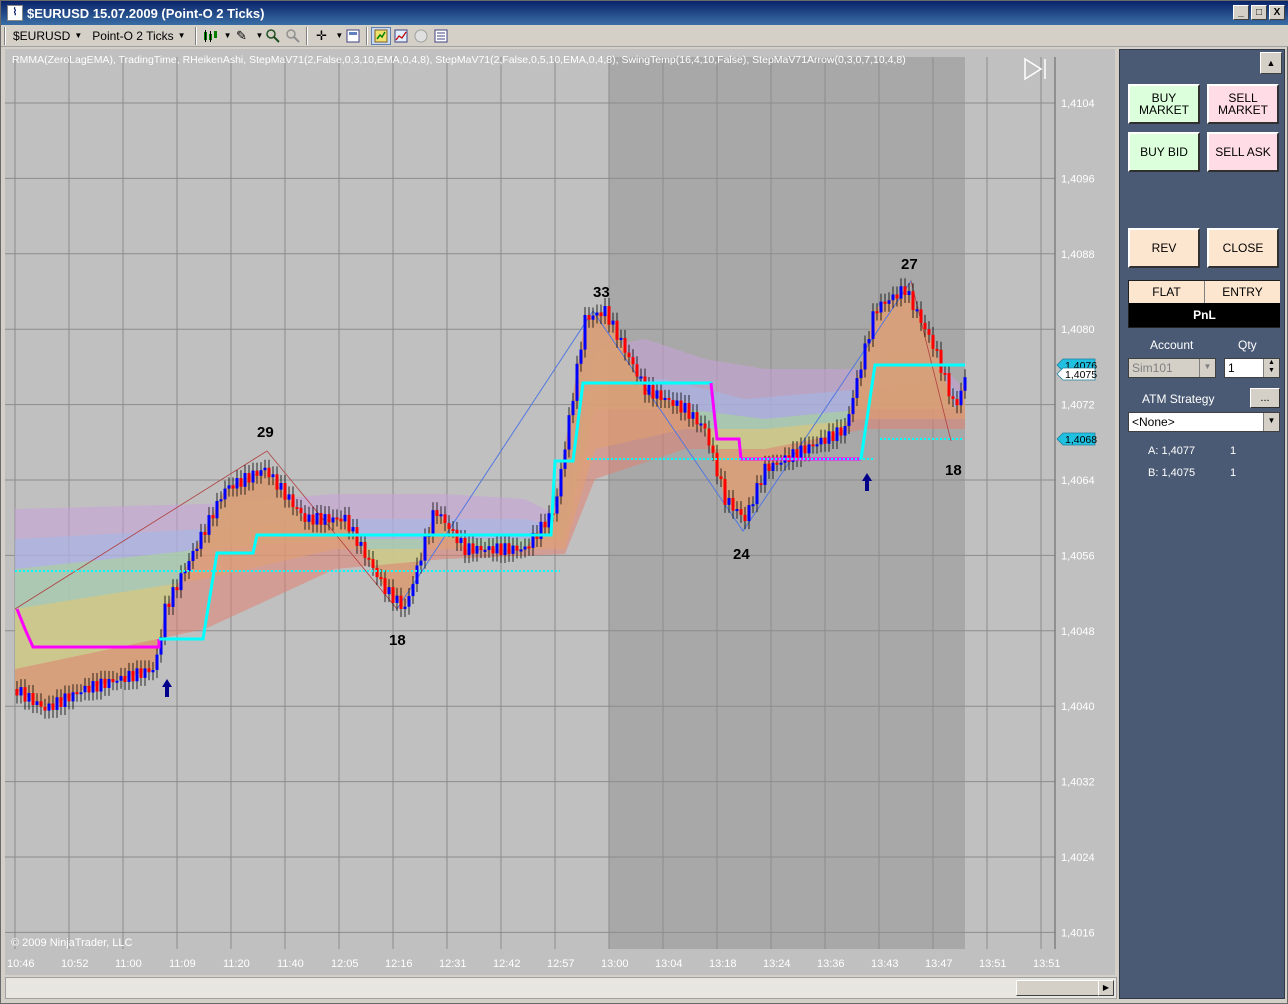 The image size is (1288, 1004). Describe the element at coordinates (1204, 422) in the screenshot. I see `atm-strategy-select: <None> ▼` at that location.